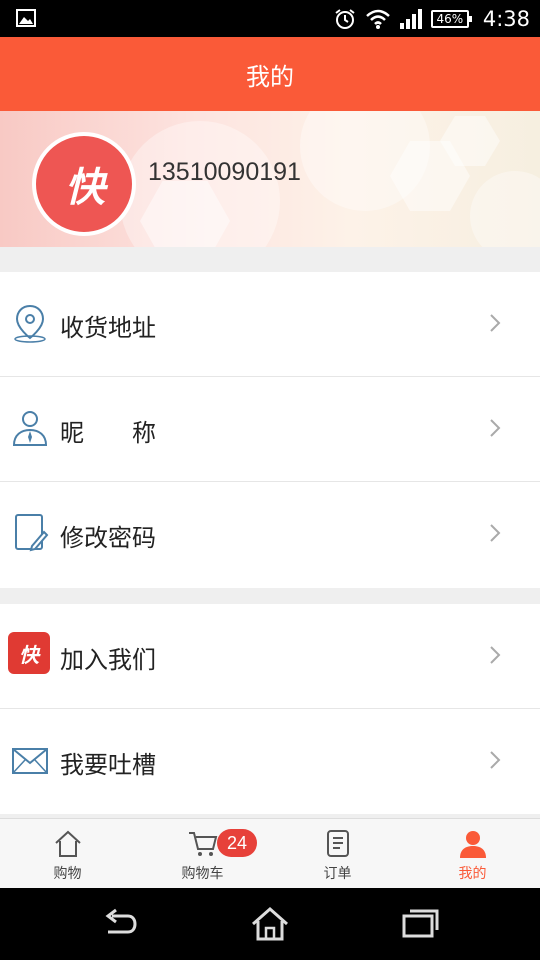  I want to click on mail-icon, so click(30, 761).